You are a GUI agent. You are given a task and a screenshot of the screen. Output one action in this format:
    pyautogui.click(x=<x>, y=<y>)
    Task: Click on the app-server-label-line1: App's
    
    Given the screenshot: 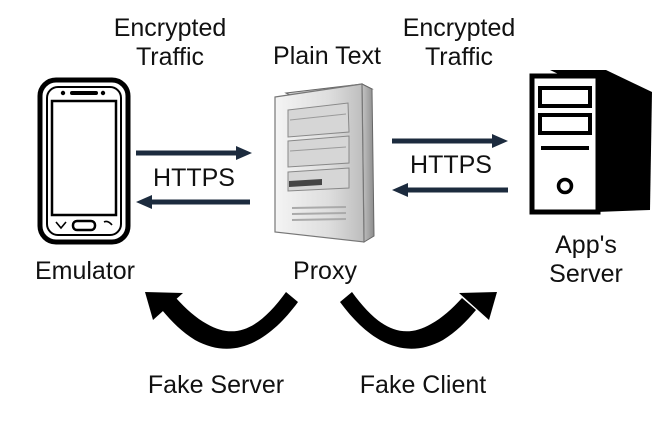 What is the action you would take?
    pyautogui.click(x=586, y=245)
    